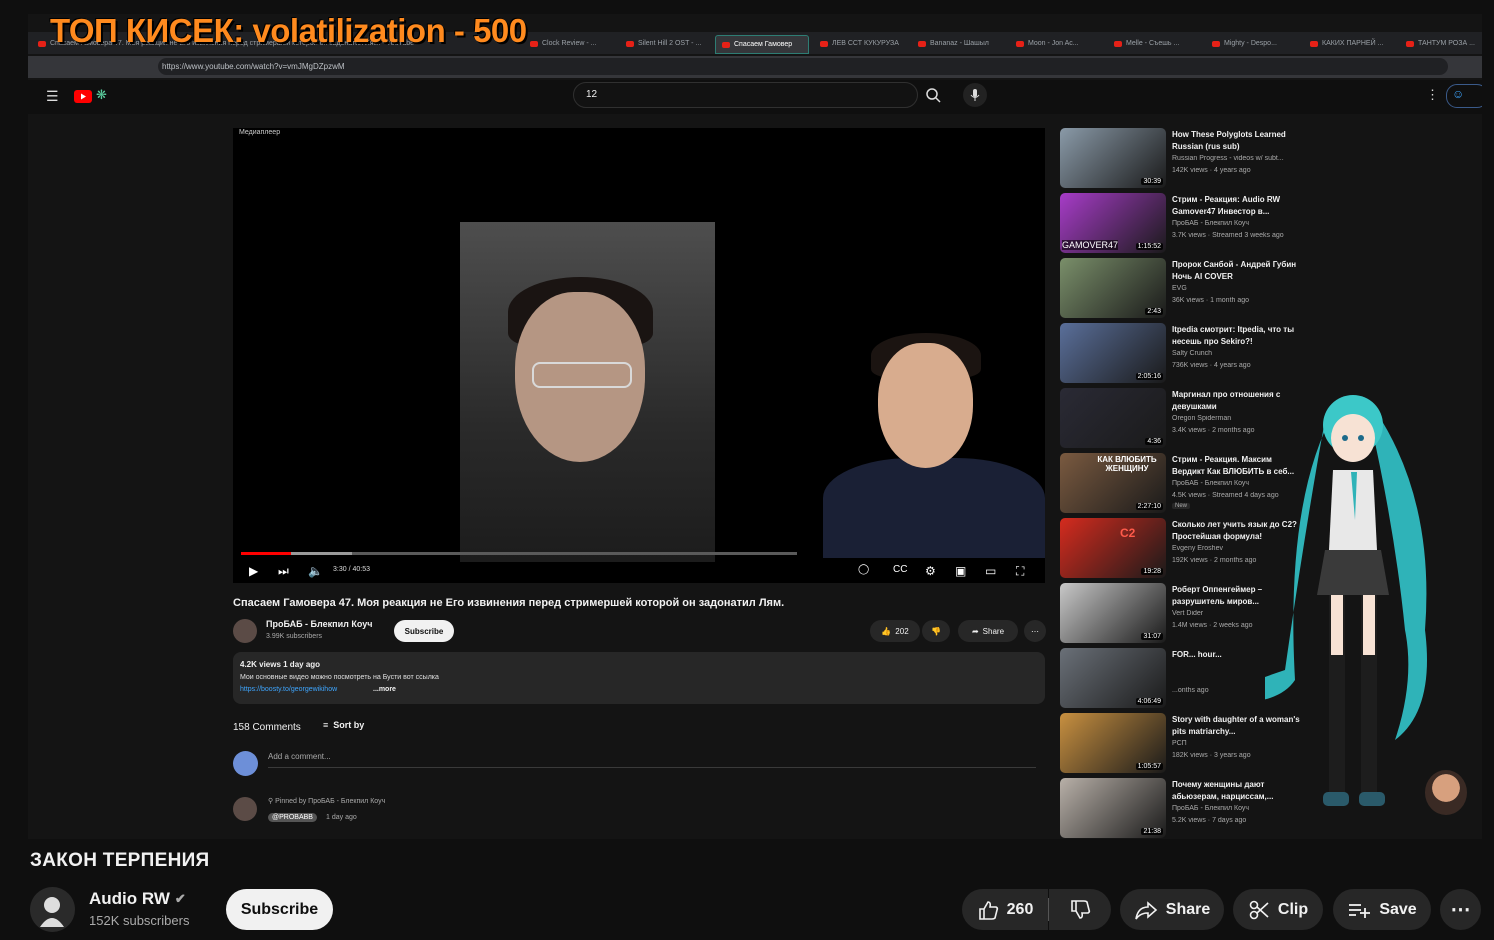 Image resolution: width=1494 pixels, height=940 pixels. What do you see at coordinates (1005, 909) in the screenshot?
I see `like-button: 260` at bounding box center [1005, 909].